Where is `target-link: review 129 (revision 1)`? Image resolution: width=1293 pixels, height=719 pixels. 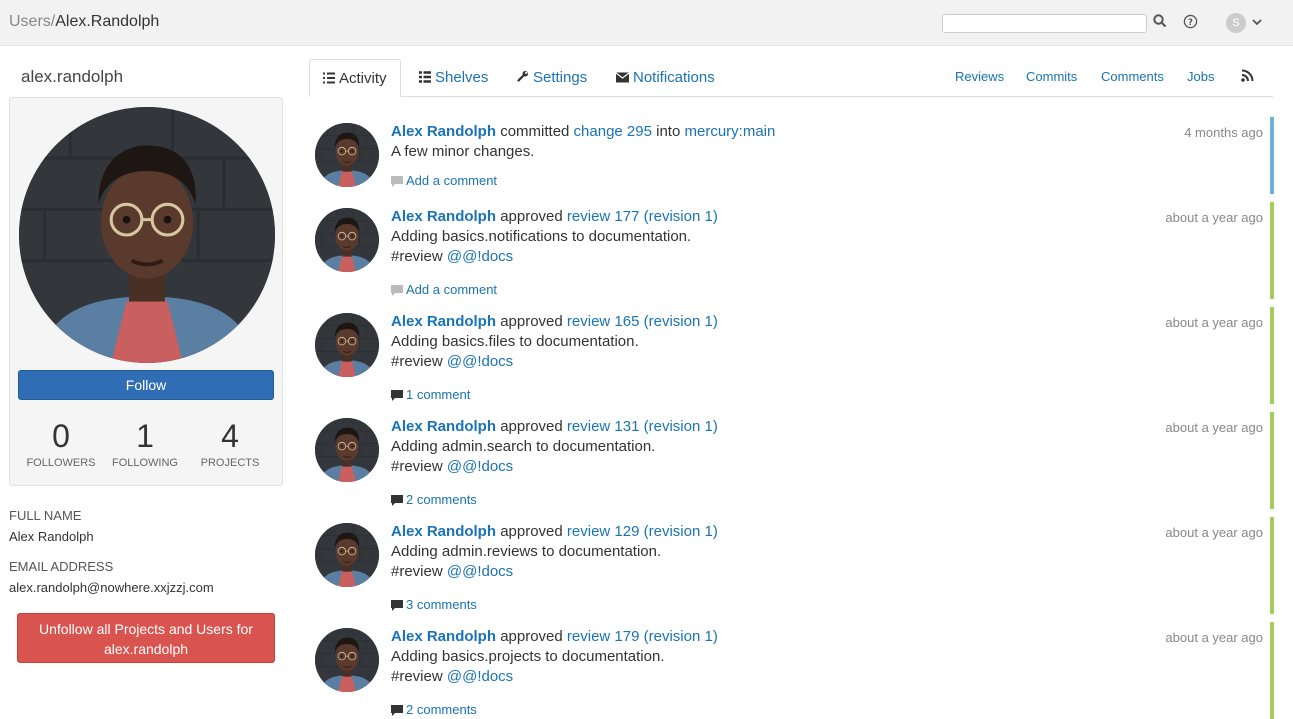 target-link: review 129 (revision 1) is located at coordinates (642, 531).